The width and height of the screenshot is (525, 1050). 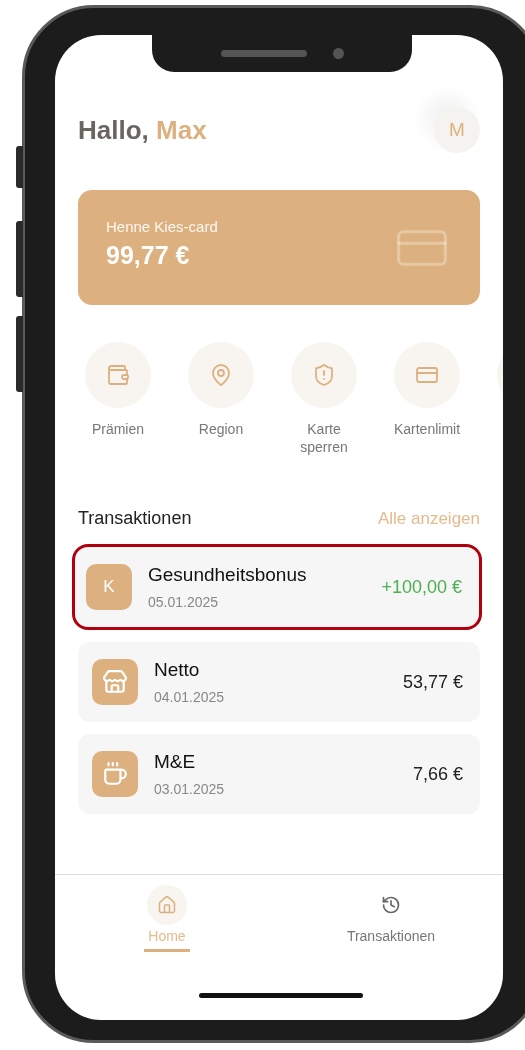 What do you see at coordinates (277, 587) in the screenshot?
I see `transaction-row: K Gesundheitsbonus 05.01.2025 +100,00 €` at bounding box center [277, 587].